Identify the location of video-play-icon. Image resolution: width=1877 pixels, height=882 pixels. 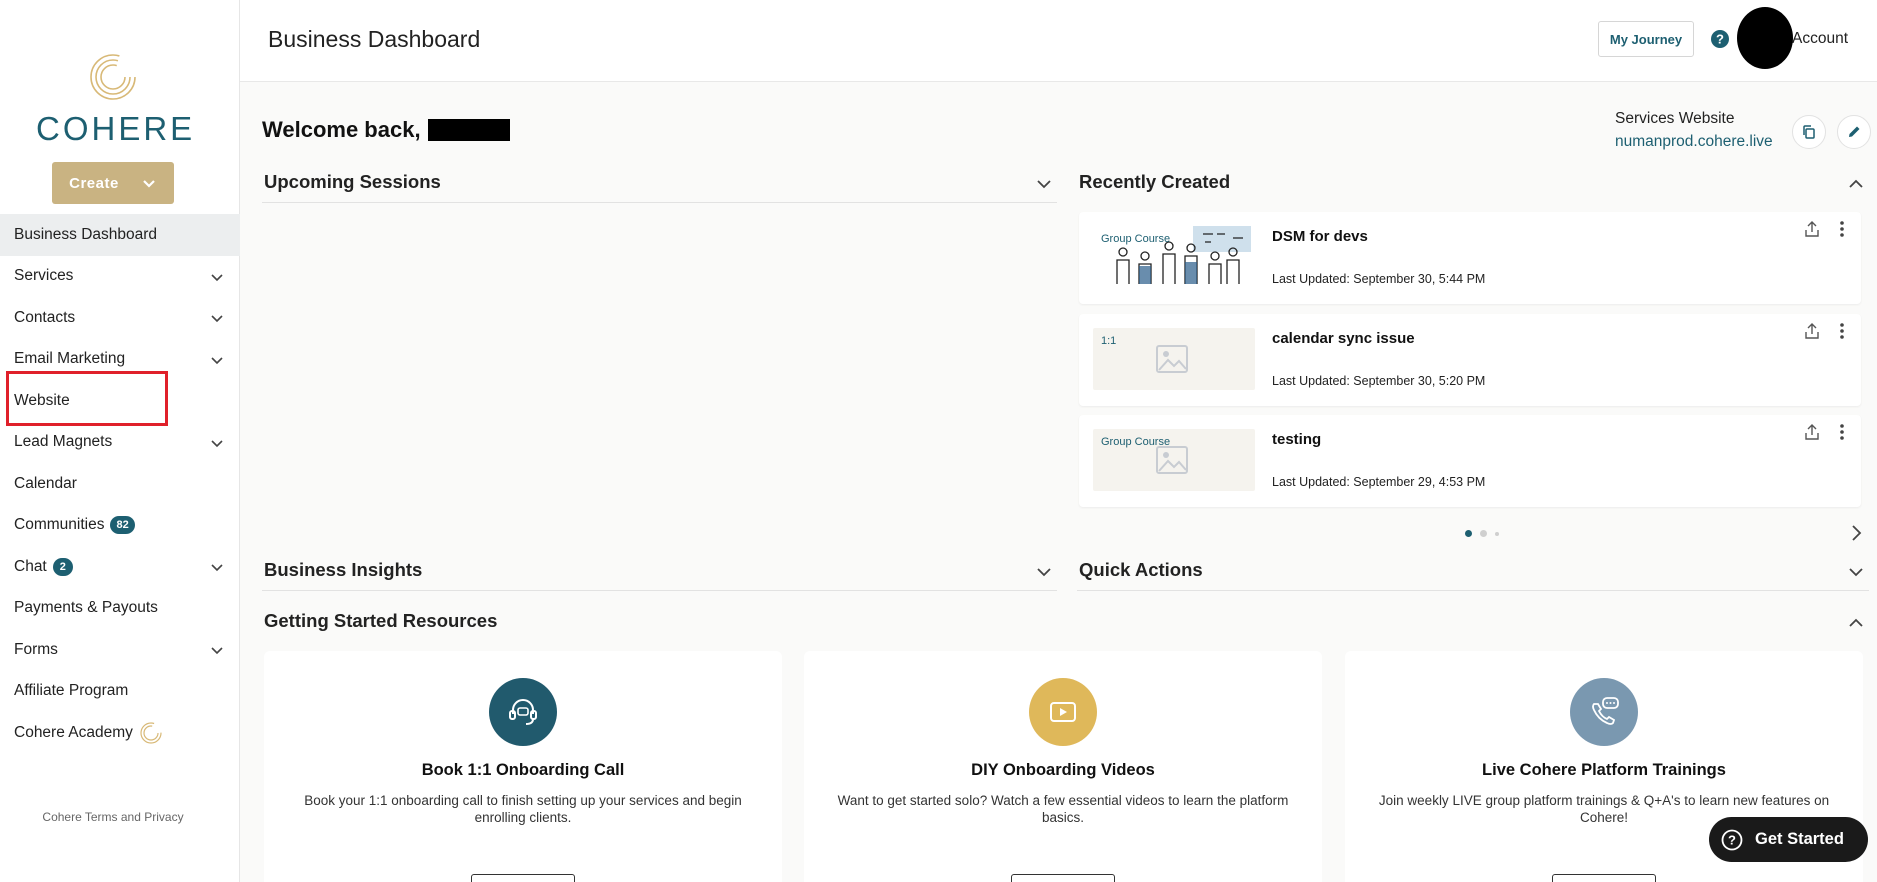
(1063, 712).